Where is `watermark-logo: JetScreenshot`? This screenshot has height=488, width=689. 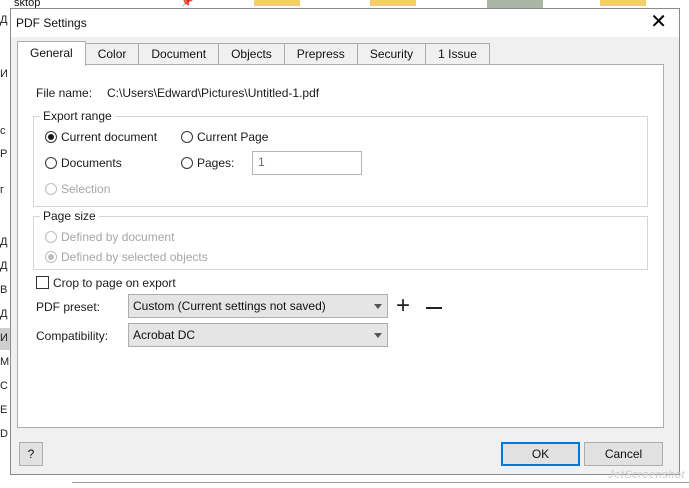
watermark-logo: JetScreenshot is located at coordinates (646, 475).